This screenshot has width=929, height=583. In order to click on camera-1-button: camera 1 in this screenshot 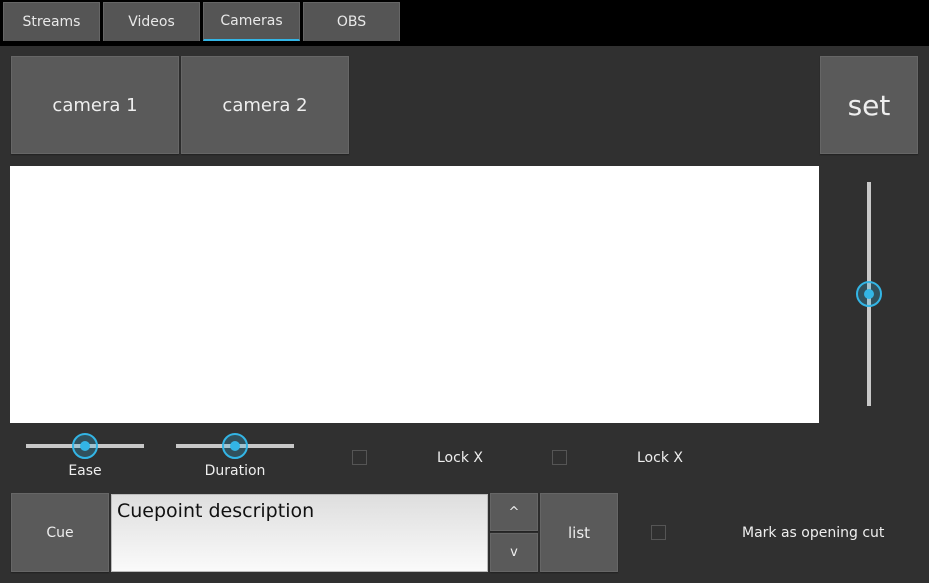, I will do `click(95, 105)`.